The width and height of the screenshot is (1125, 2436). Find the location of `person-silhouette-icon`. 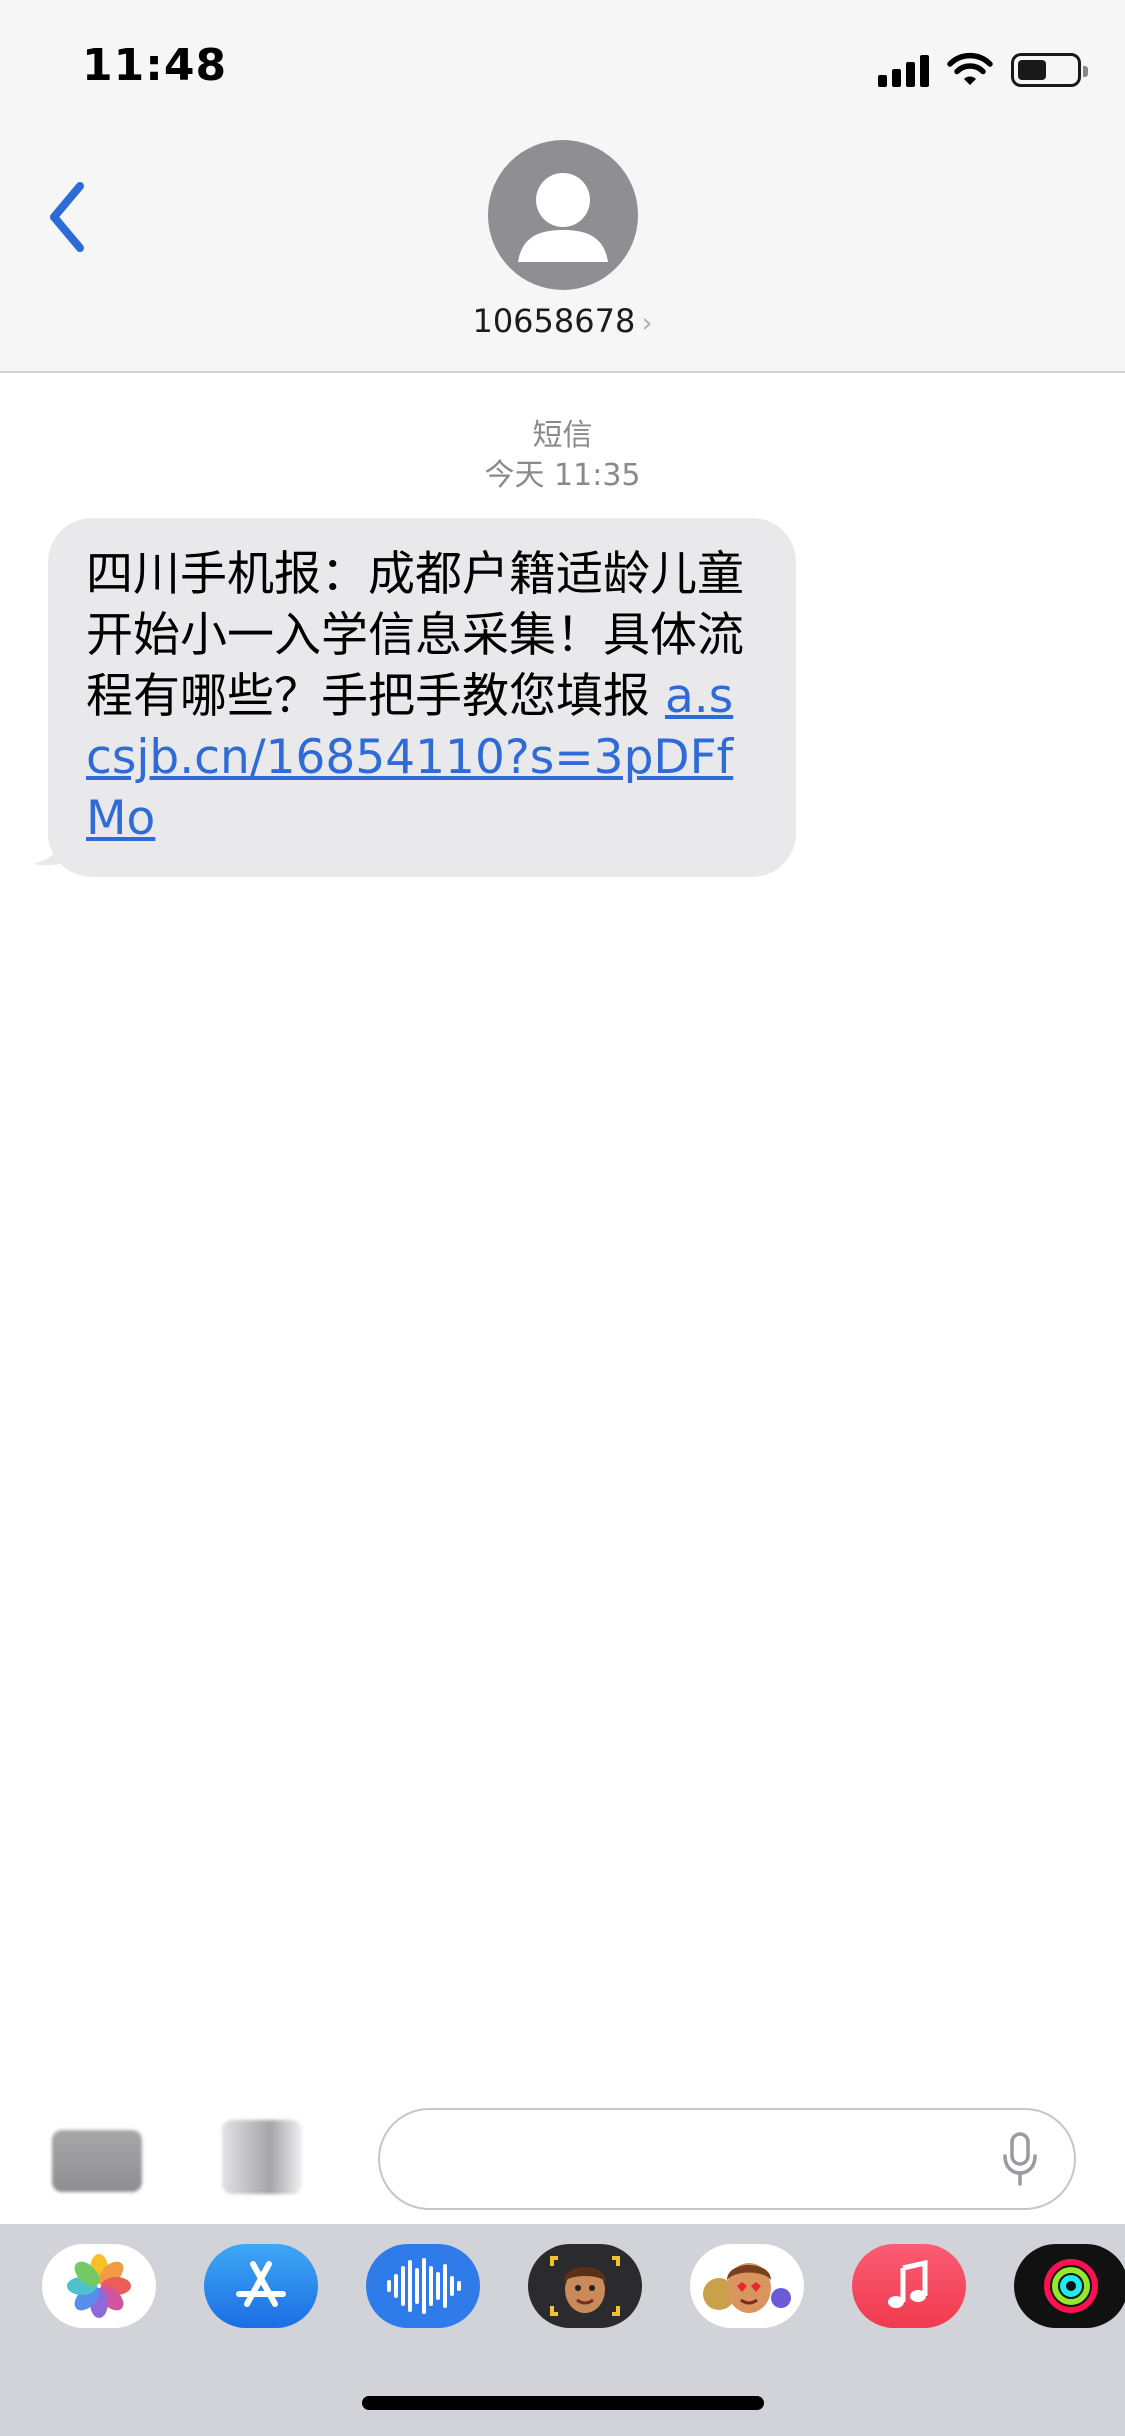

person-silhouette-icon is located at coordinates (563, 217).